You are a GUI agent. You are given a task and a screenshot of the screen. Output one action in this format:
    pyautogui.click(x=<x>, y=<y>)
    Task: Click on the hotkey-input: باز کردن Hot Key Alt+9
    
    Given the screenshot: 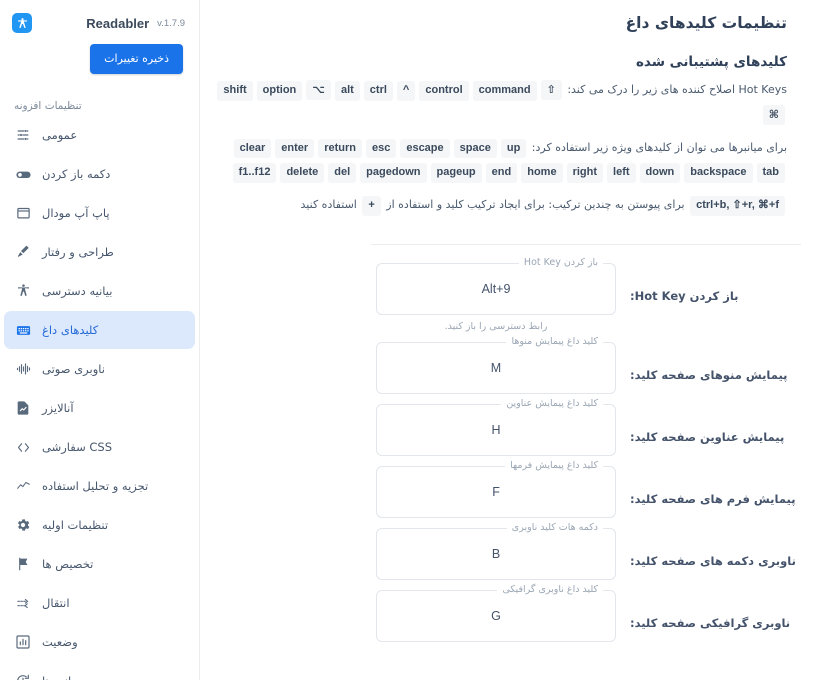 What is the action you would take?
    pyautogui.click(x=496, y=285)
    